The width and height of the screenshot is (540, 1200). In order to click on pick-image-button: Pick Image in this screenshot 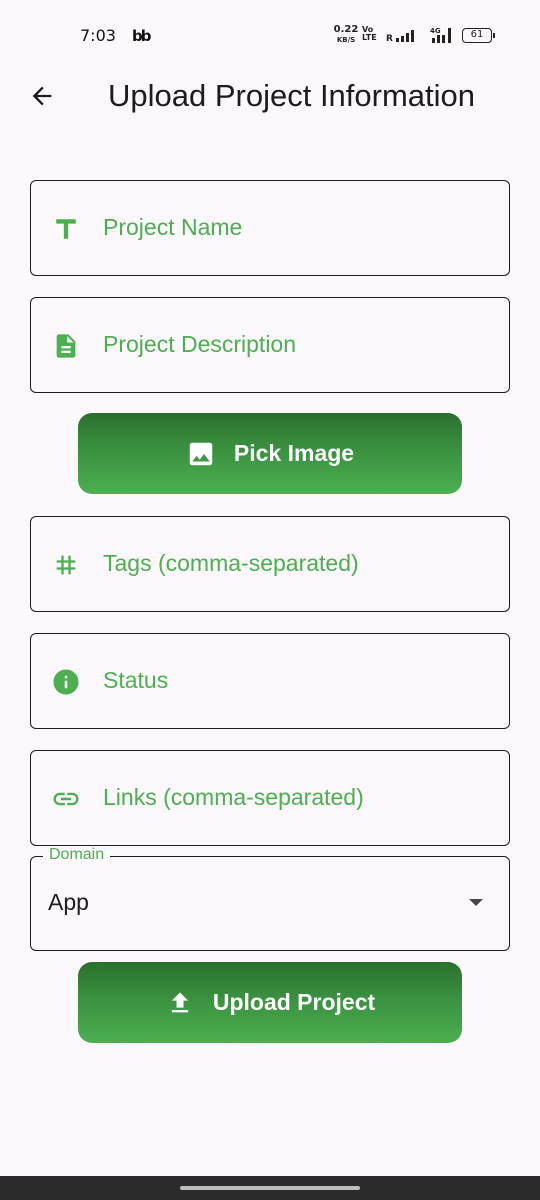, I will do `click(270, 453)`.